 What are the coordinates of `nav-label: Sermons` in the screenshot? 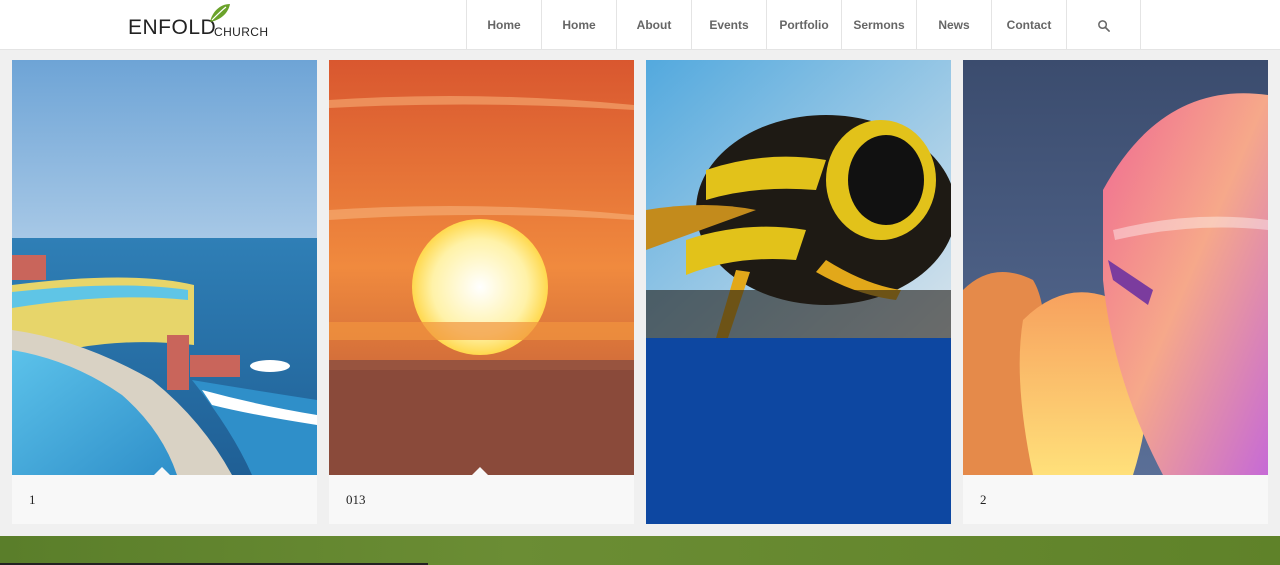 It's located at (879, 25).